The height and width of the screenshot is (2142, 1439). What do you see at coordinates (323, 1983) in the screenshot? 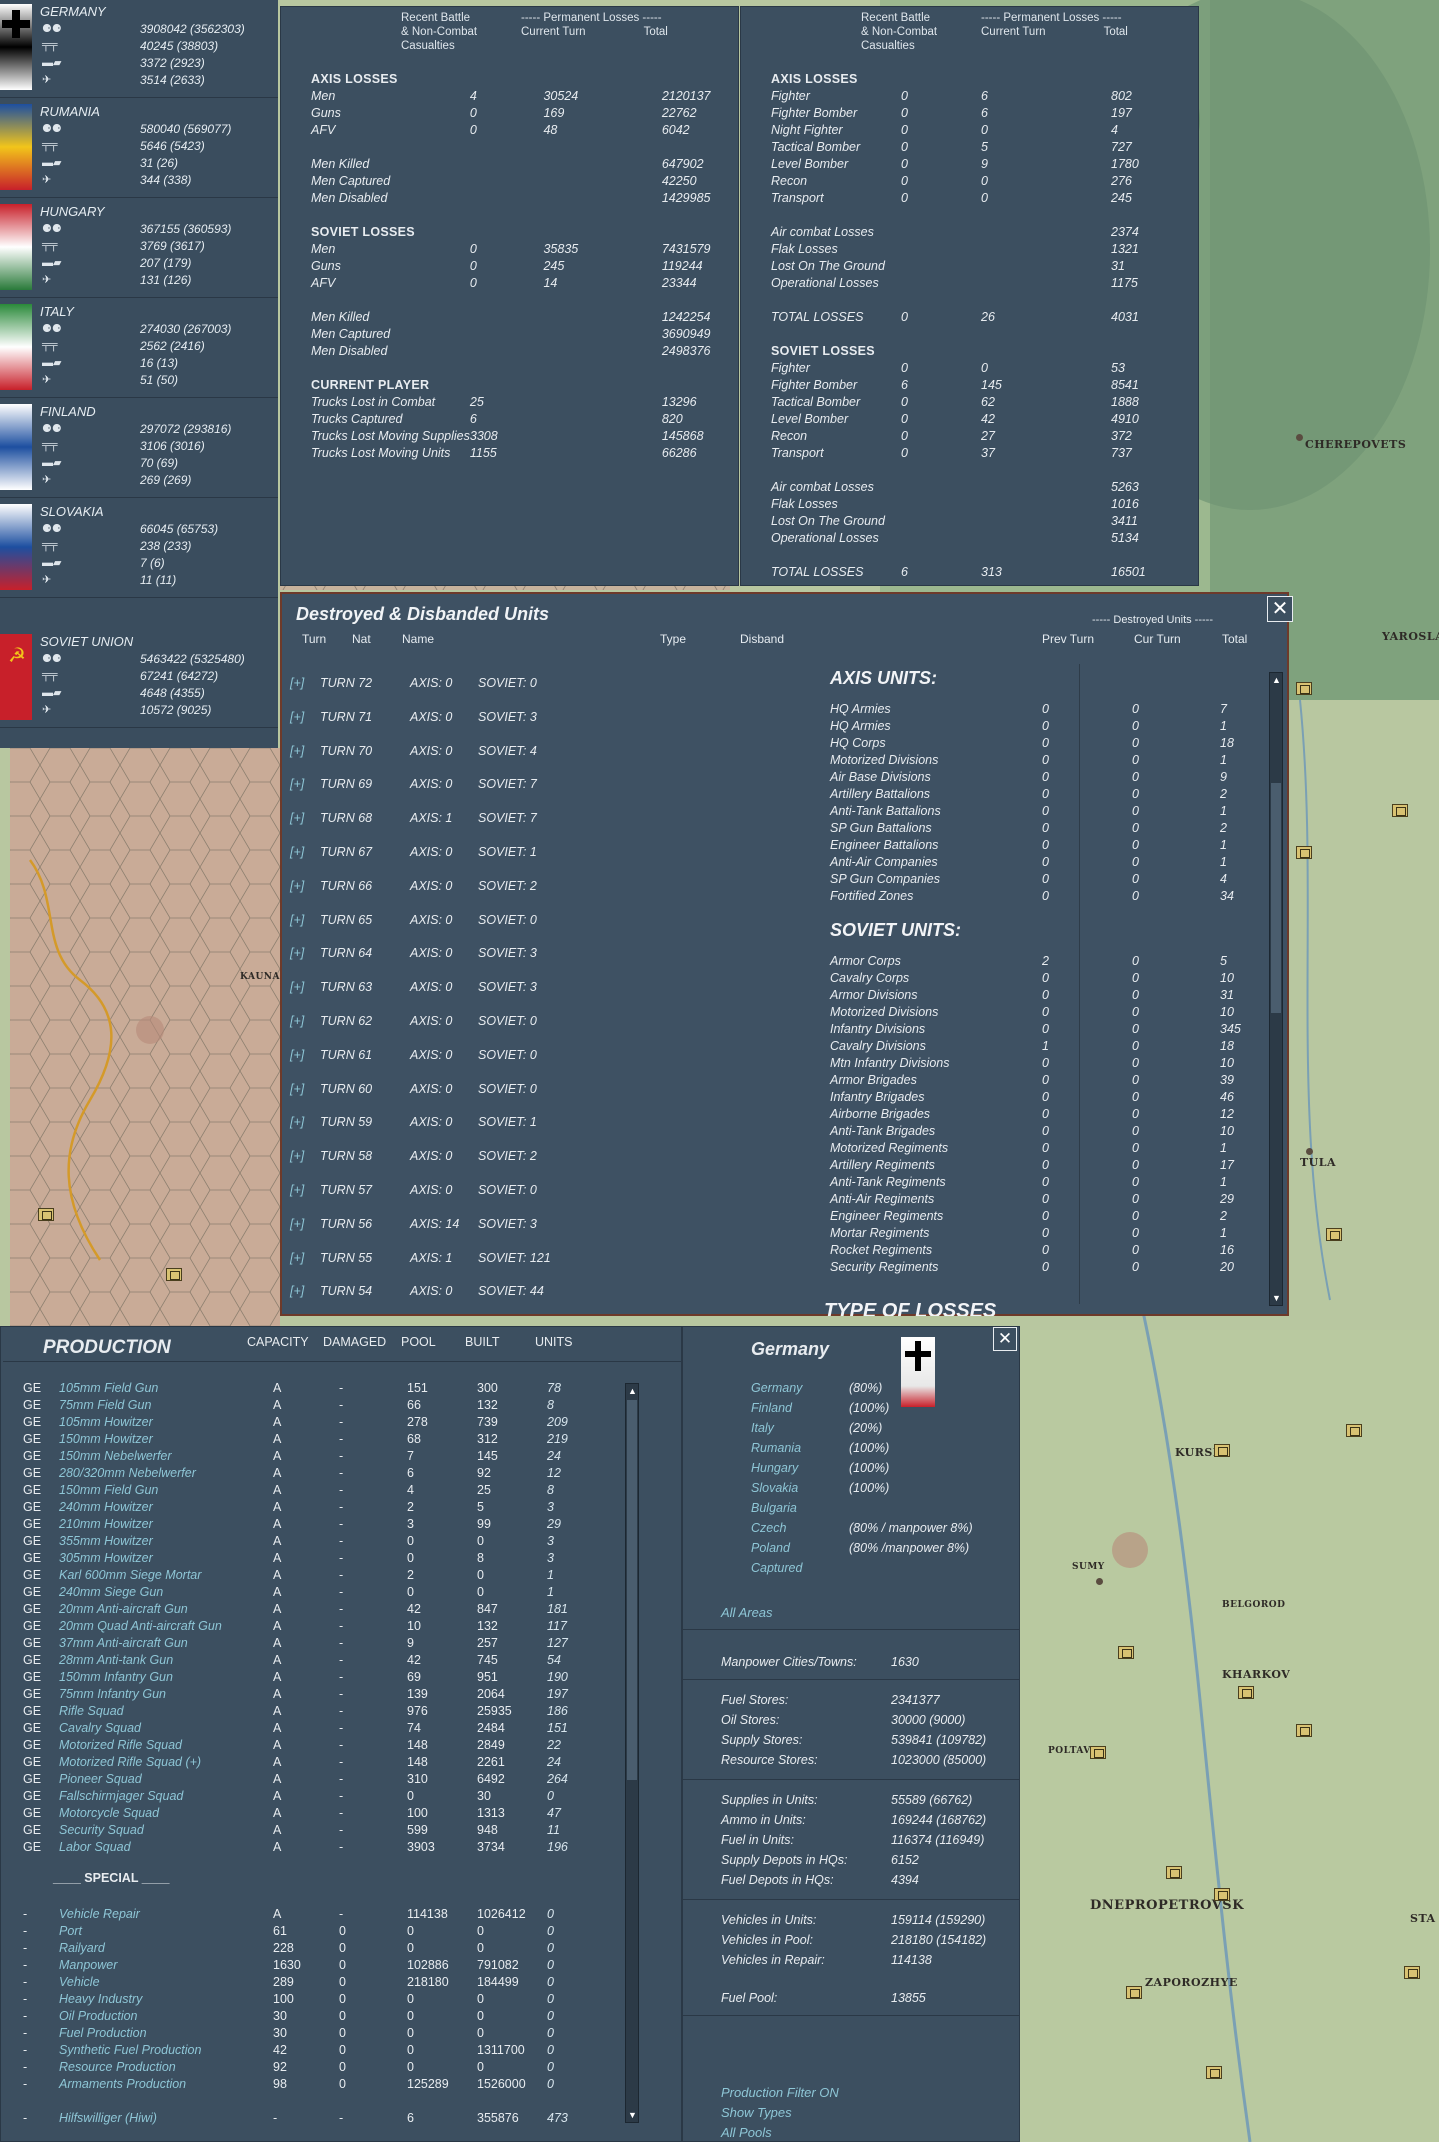
I see `production-row: - Vehicle 289 0 218180 184499 0` at bounding box center [323, 1983].